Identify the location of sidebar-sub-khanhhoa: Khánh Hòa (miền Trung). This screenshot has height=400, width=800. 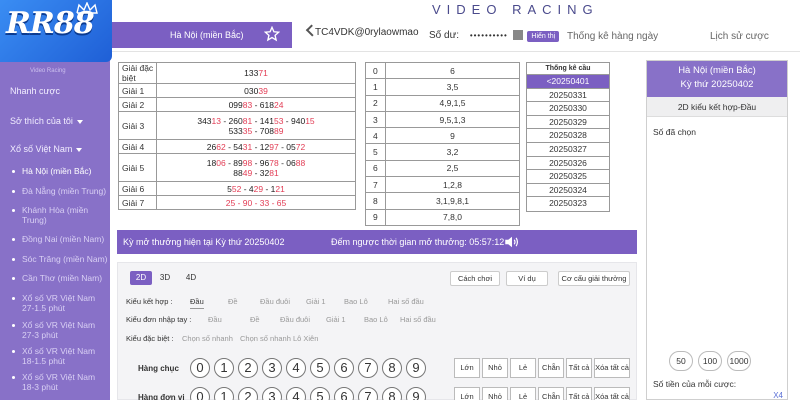
(60, 215).